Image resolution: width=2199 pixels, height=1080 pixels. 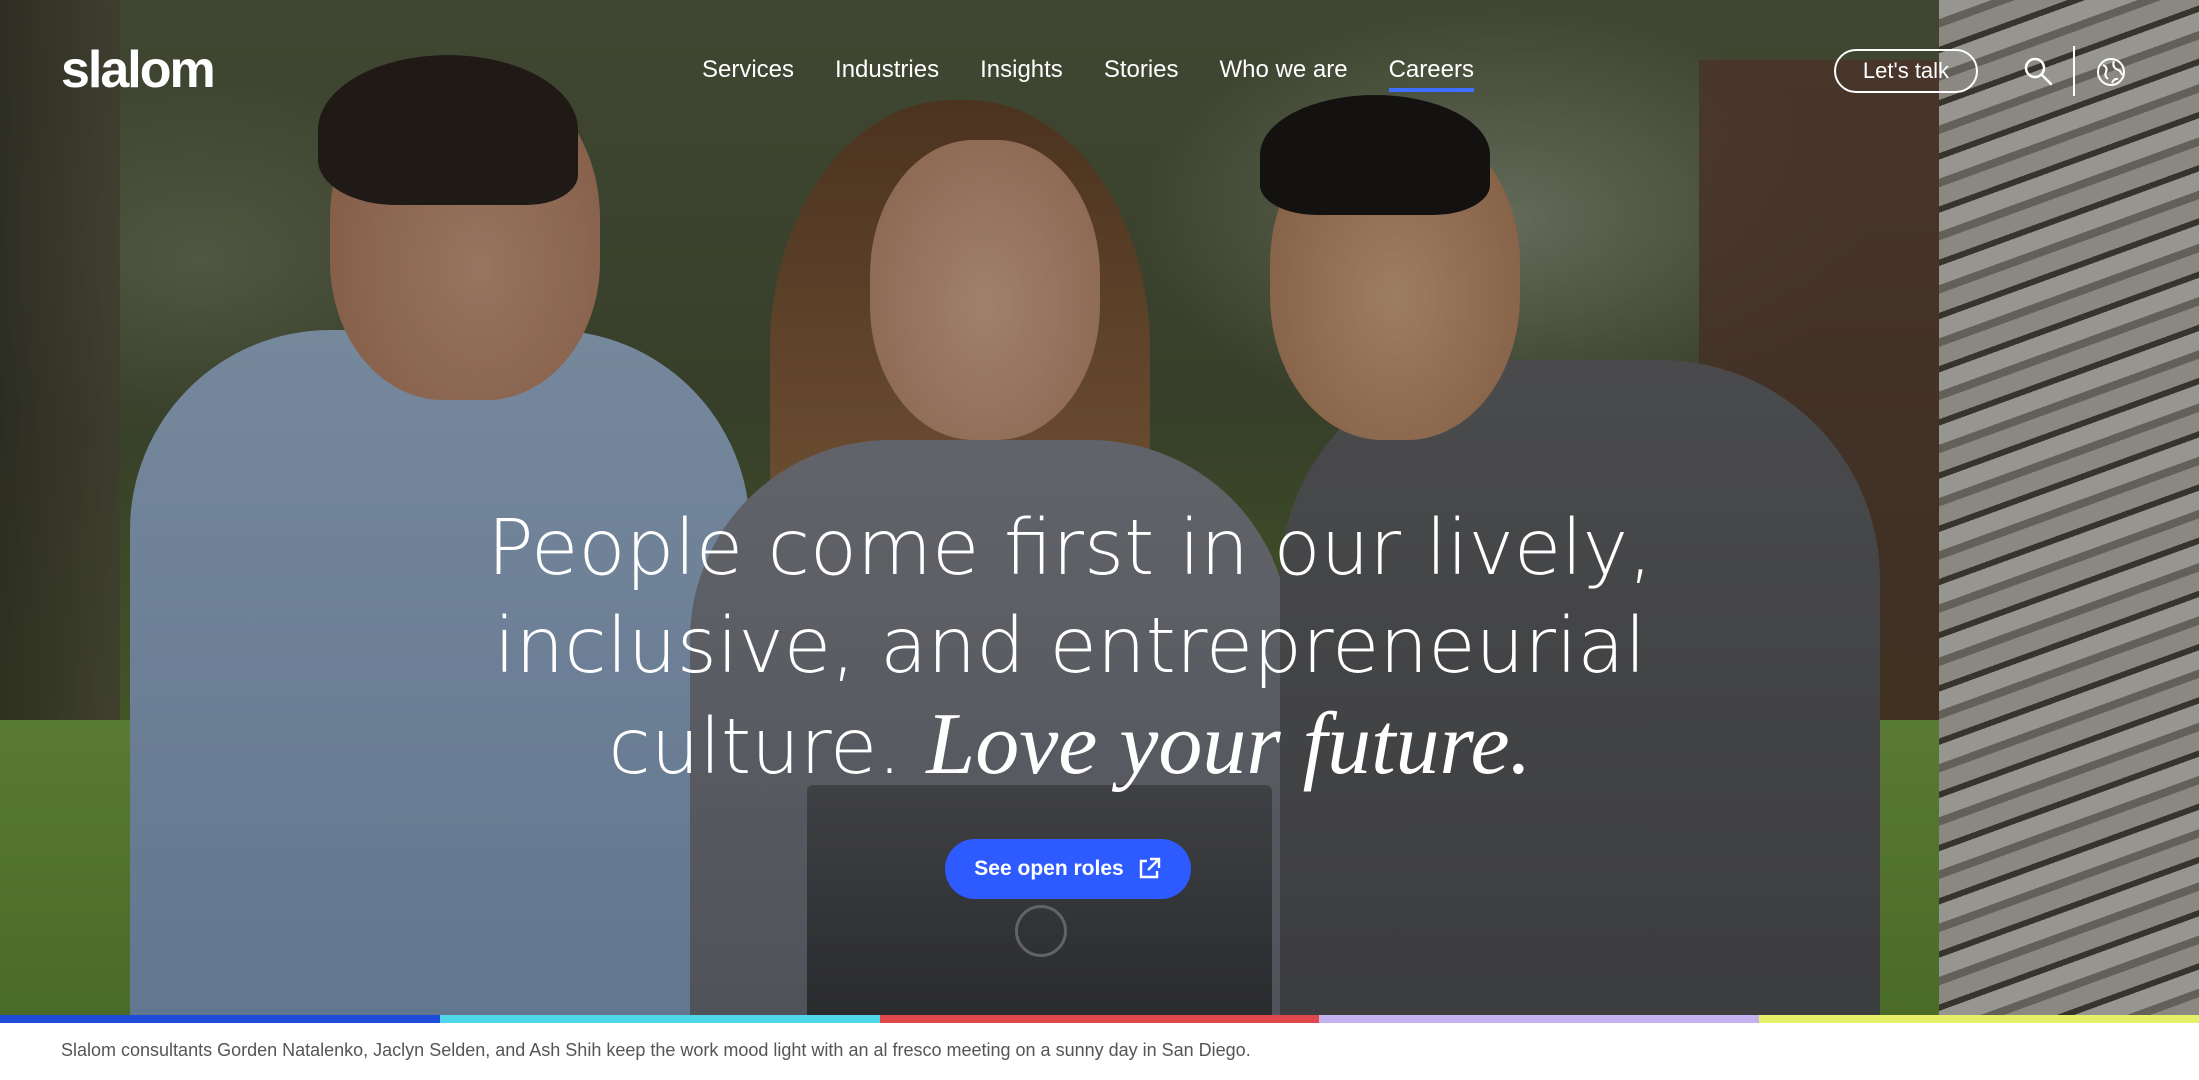 I want to click on slalom-logo: slalom, so click(x=138, y=70).